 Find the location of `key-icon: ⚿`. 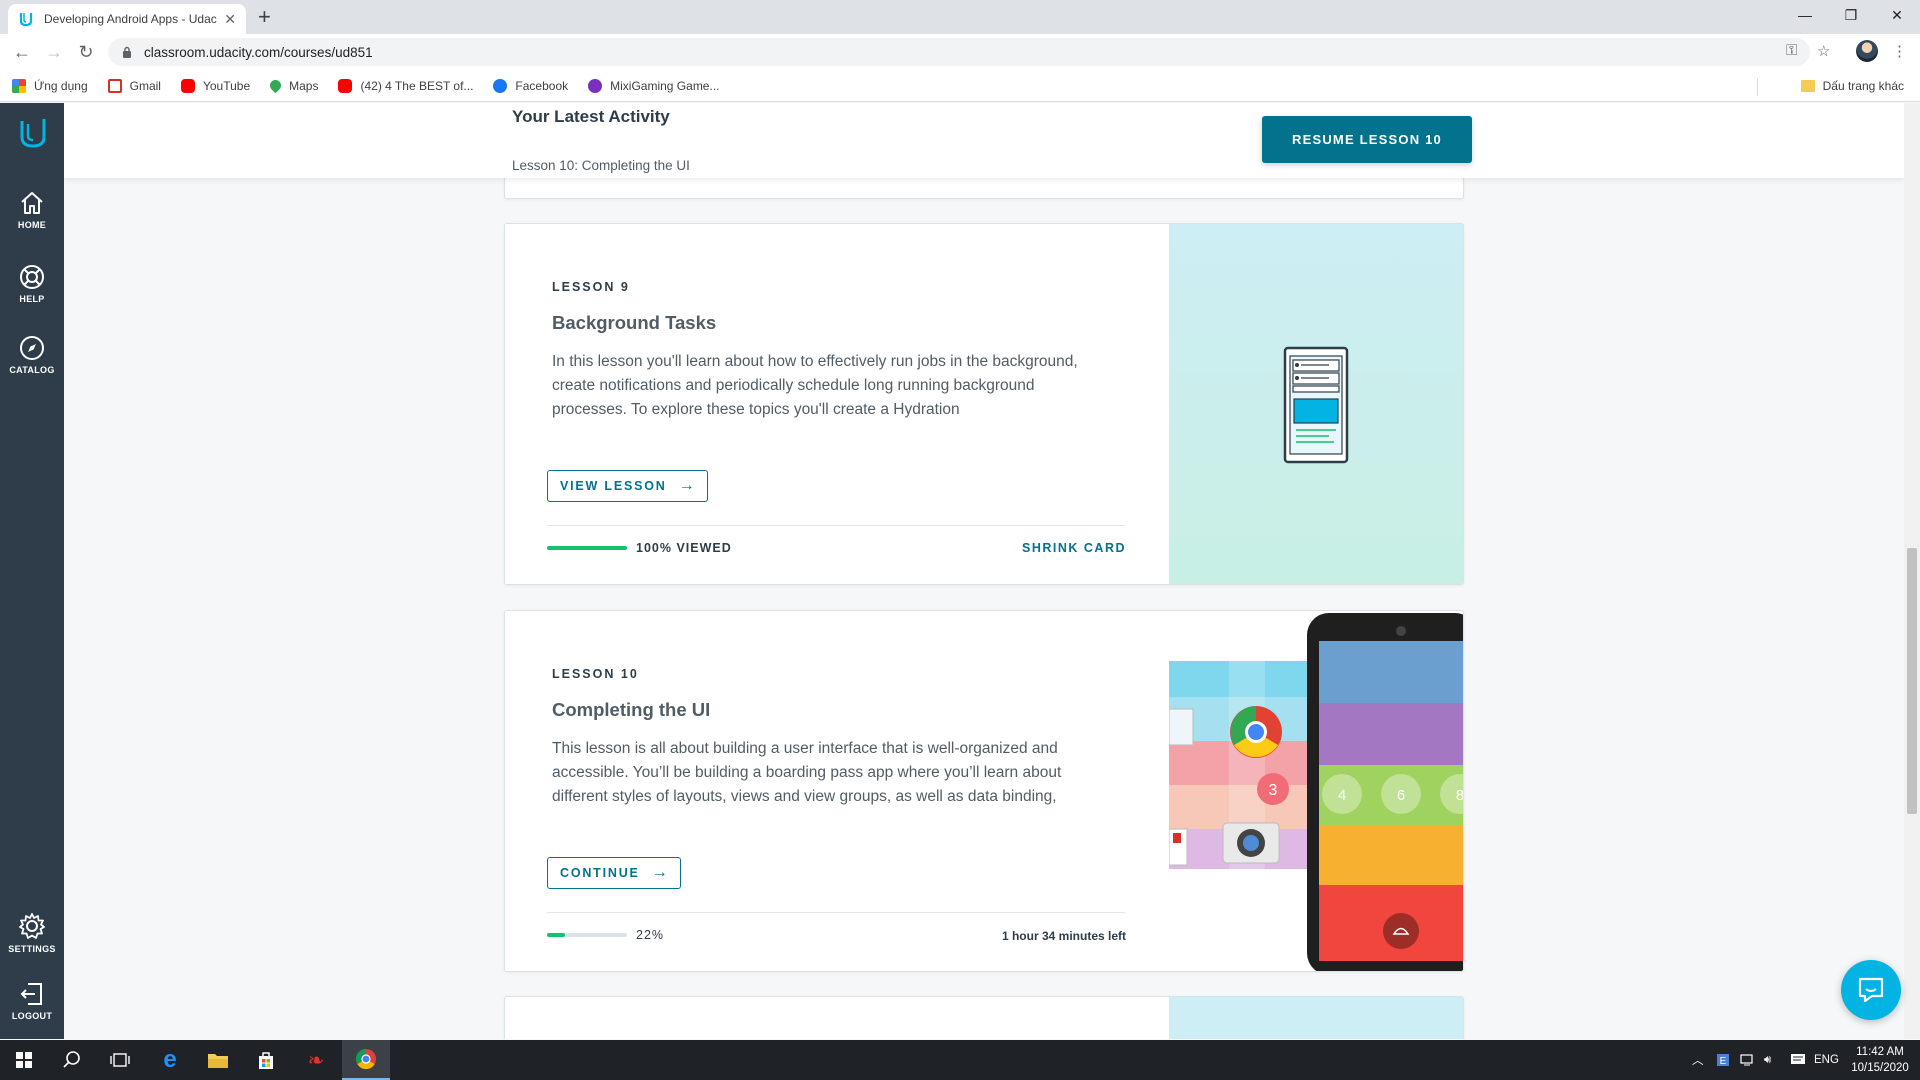

key-icon: ⚿ is located at coordinates (1791, 50).